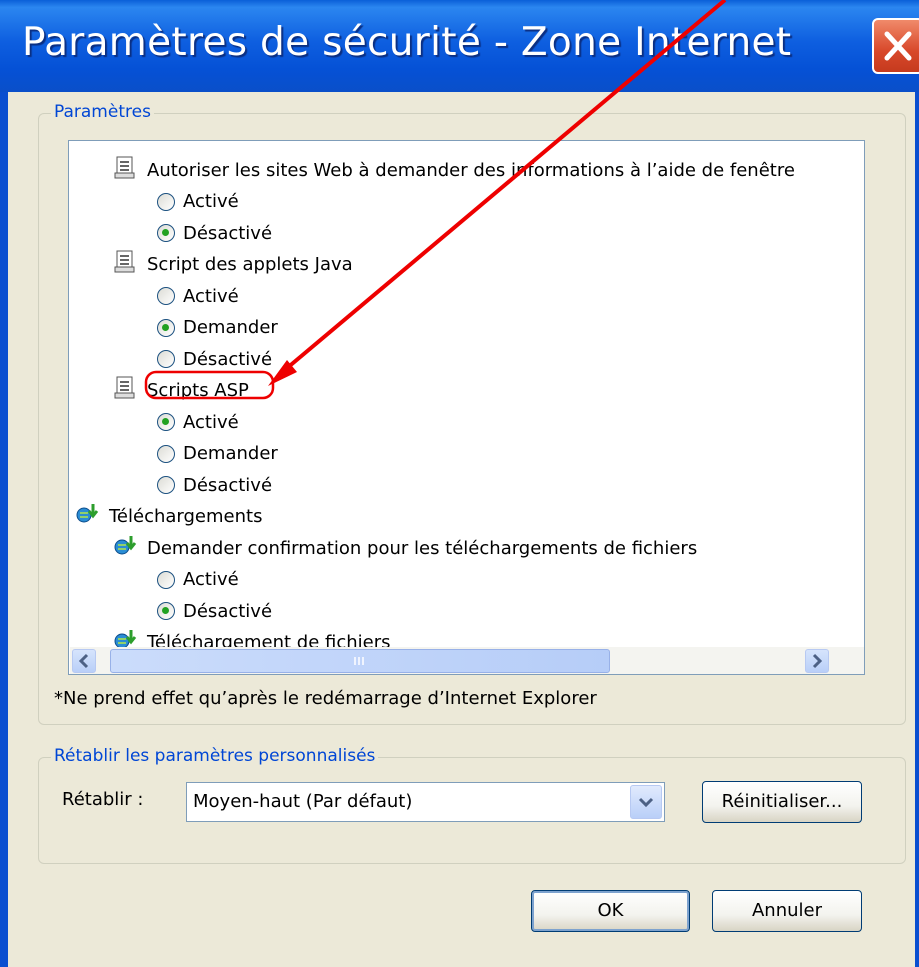 The image size is (919, 967). I want to click on annotation-highlight-circle, so click(209, 385).